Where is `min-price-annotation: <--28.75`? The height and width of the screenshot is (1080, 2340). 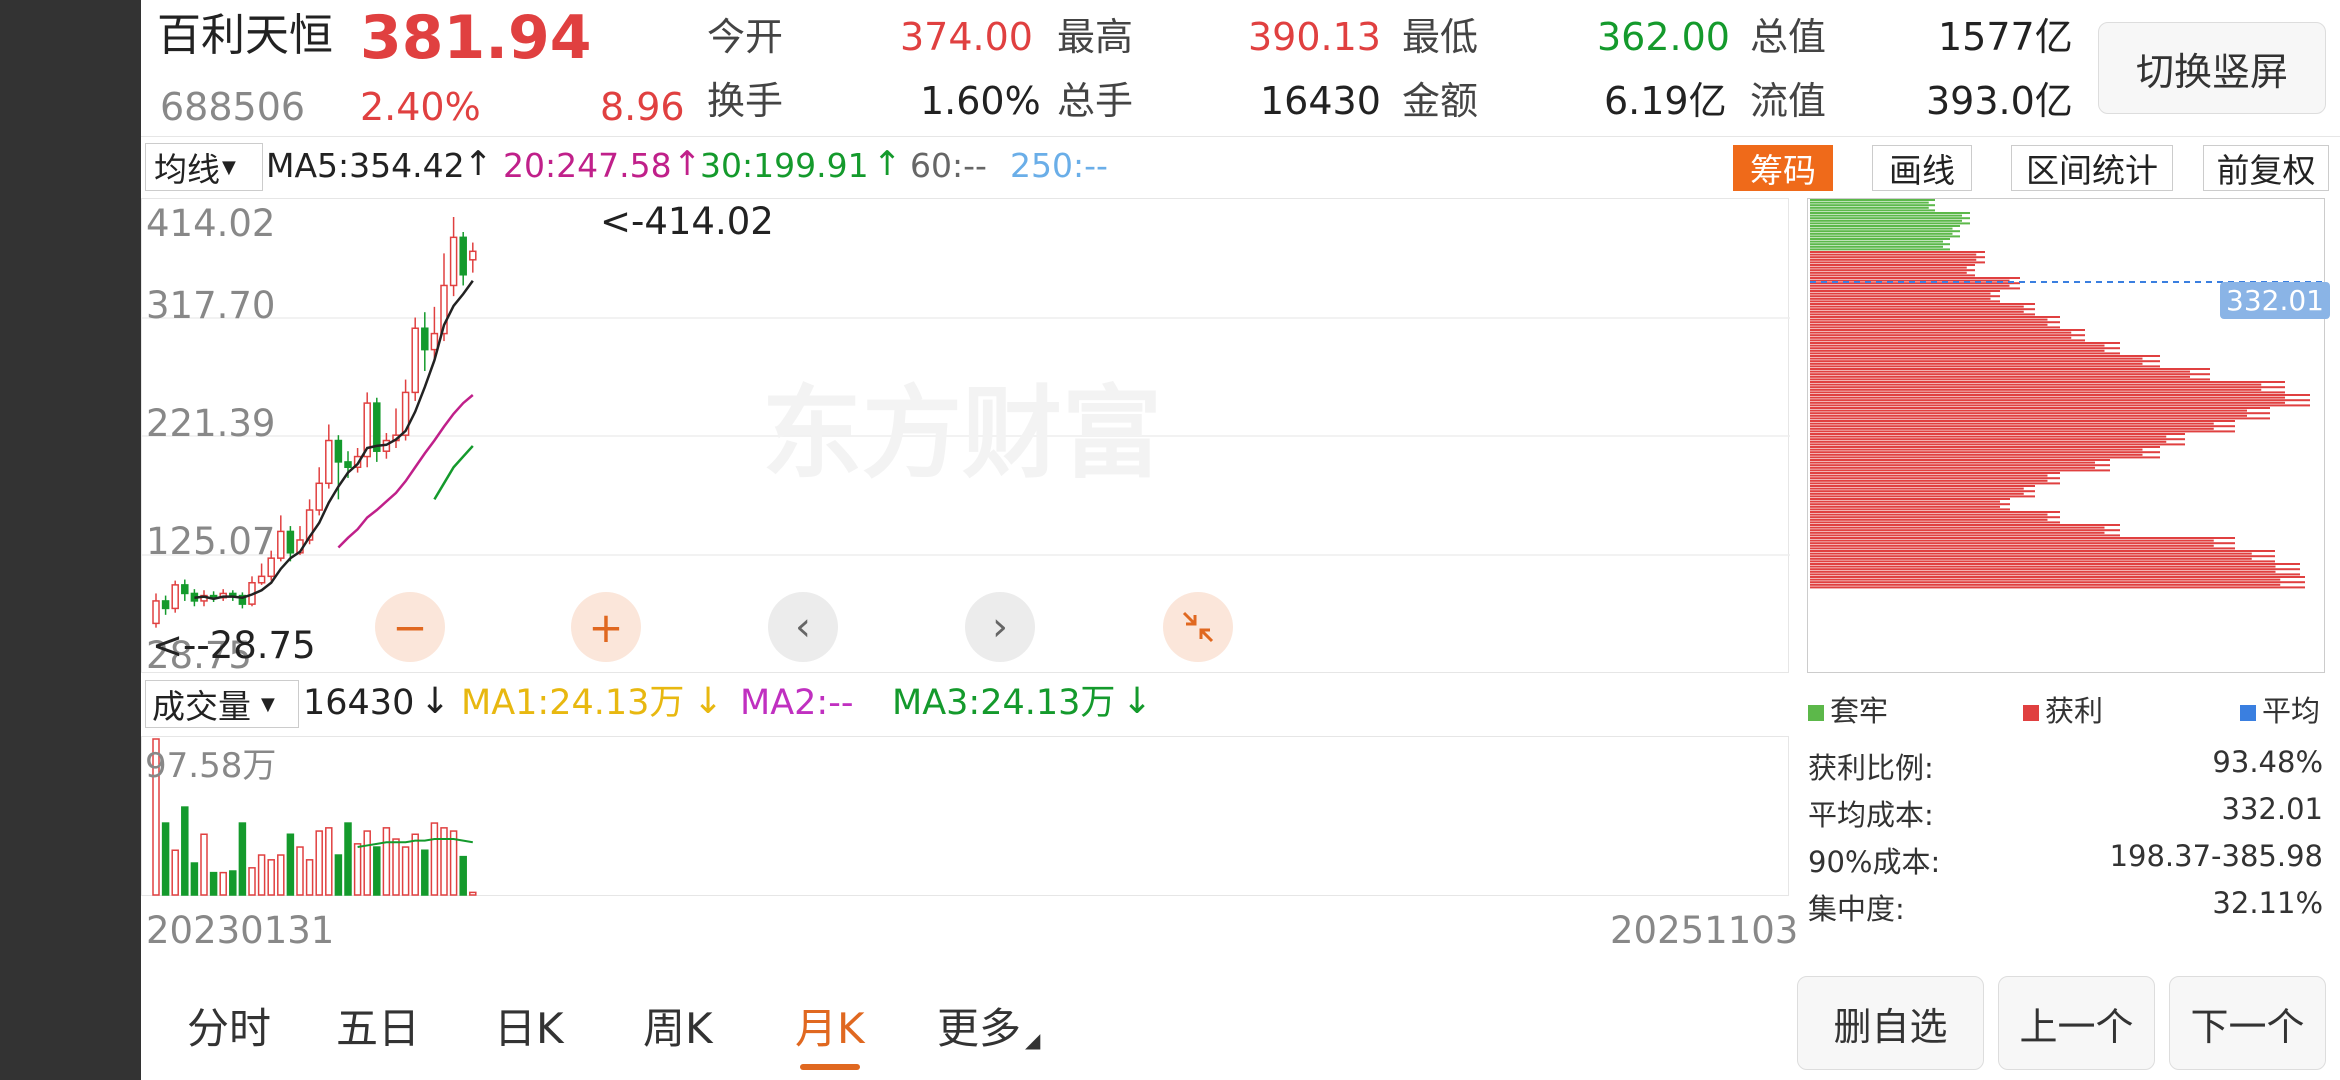 min-price-annotation: <--28.75 is located at coordinates (234, 645).